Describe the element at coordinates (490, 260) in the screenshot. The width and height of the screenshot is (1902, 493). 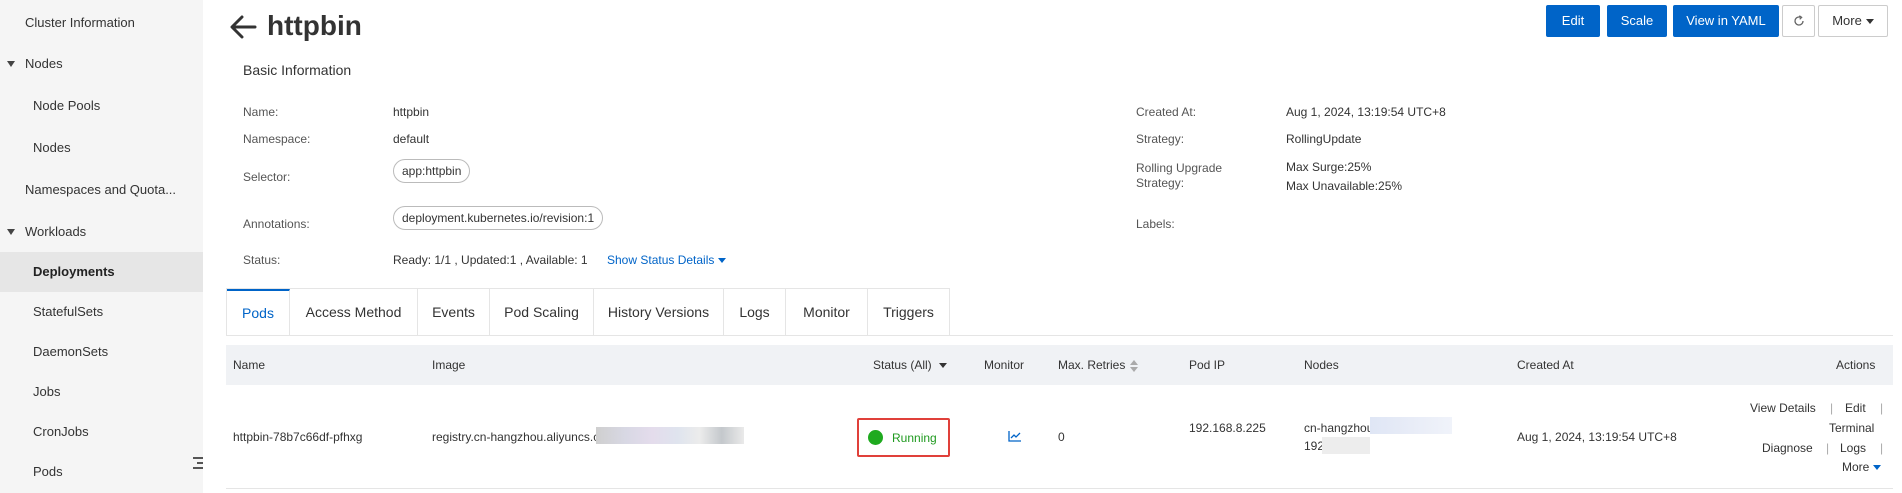
I see `status-value: Ready: 1/1 , Updated:1 , Available: 1` at that location.